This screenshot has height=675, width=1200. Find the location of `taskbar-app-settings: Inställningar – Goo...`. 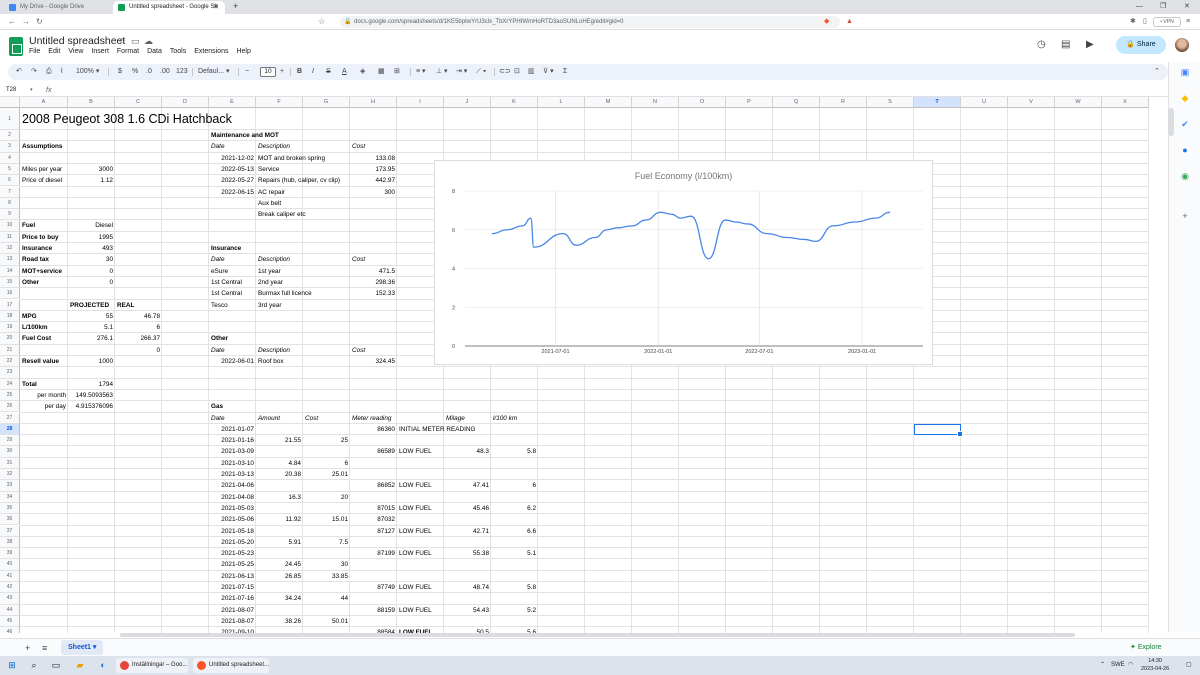

taskbar-app-settings: Inställningar – Goo... is located at coordinates (152, 665).